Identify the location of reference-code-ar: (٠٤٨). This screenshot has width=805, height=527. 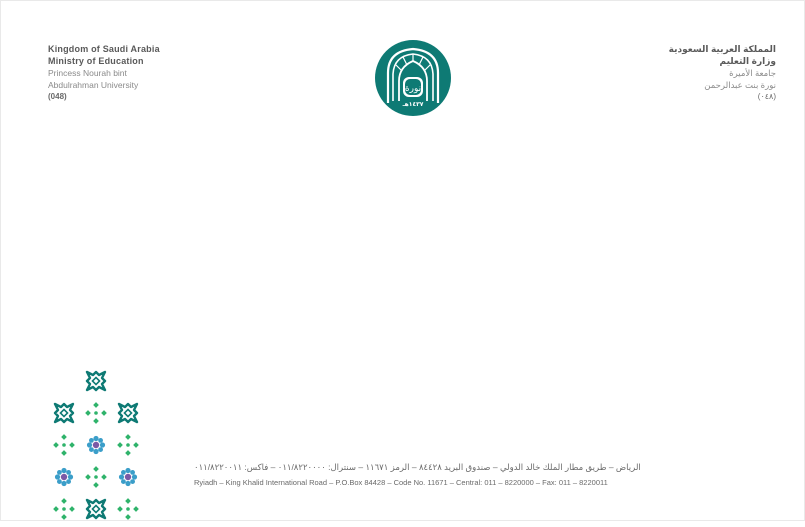
(766, 96).